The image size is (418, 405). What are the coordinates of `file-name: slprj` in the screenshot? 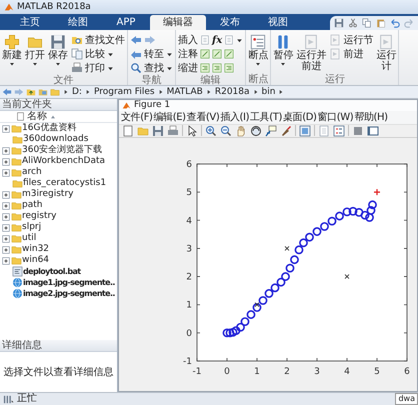 It's located at (32, 227).